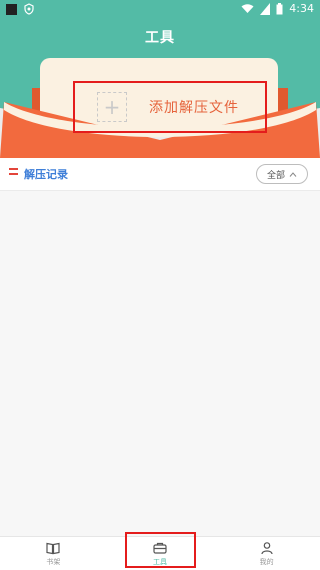  What do you see at coordinates (275, 175) in the screenshot?
I see `filter-label: 全部` at bounding box center [275, 175].